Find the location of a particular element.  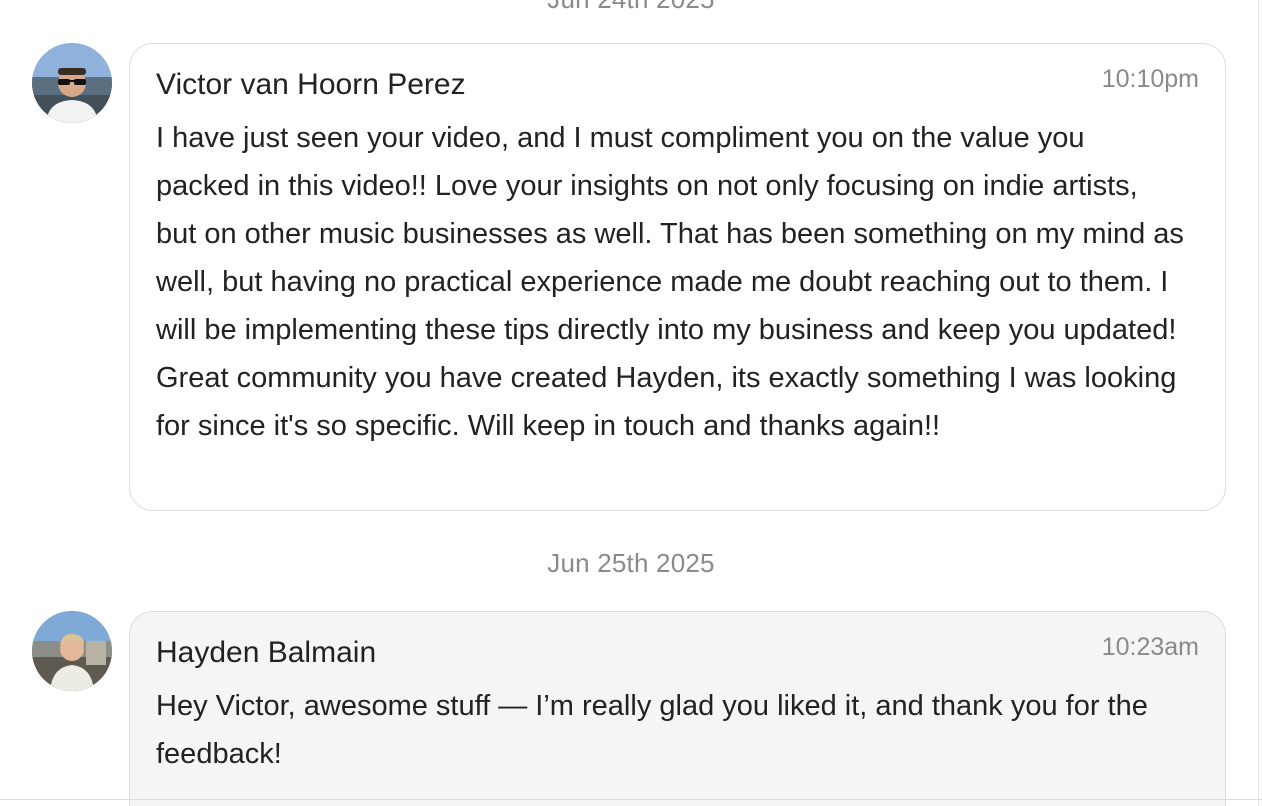

avatar-hayden is located at coordinates (72, 651).